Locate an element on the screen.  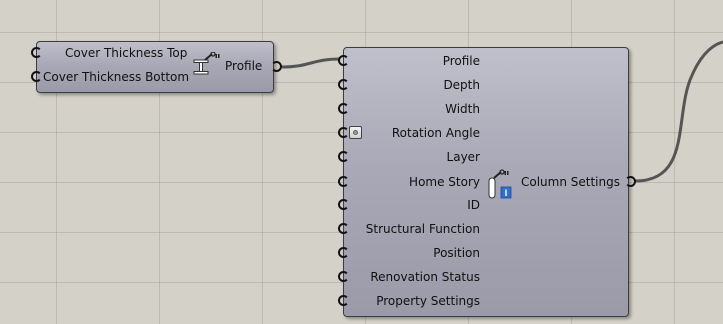
input-label-id: ID is located at coordinates (473, 205).